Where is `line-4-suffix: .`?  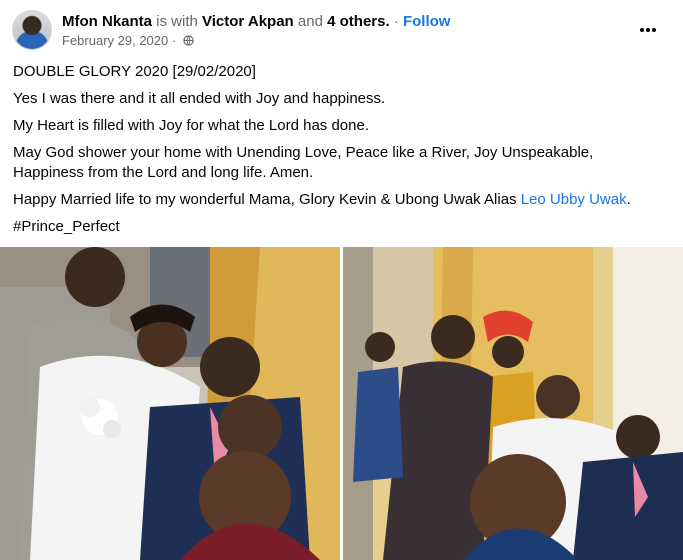
line-4-suffix: . is located at coordinates (628, 199).